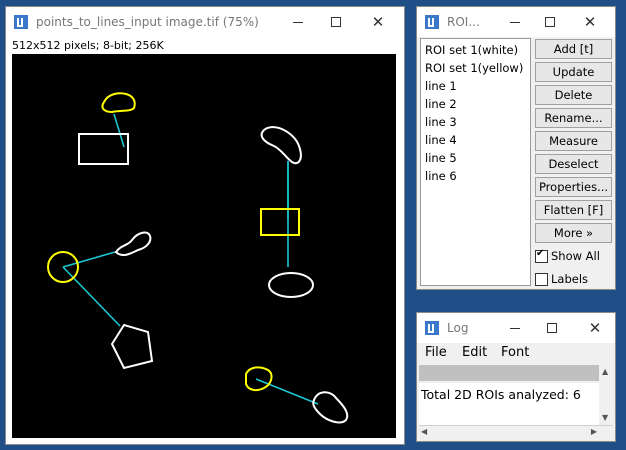 The image size is (626, 450). I want to click on delete-button: Delete, so click(573, 95).